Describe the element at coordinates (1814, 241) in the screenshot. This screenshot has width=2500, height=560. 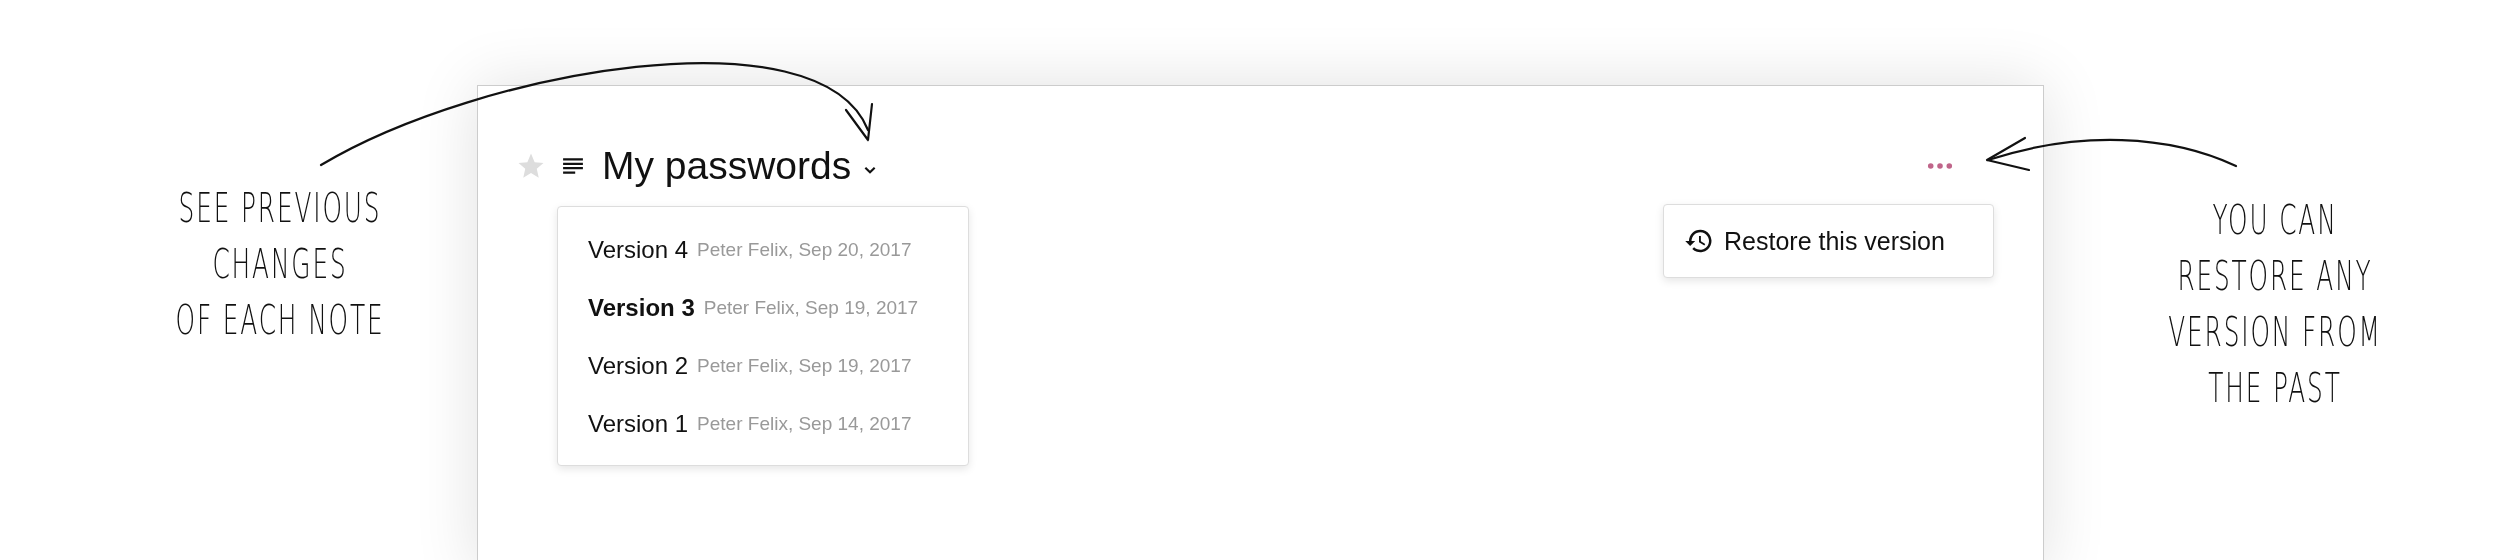
I see `restore-menu-item: Restore this version` at that location.